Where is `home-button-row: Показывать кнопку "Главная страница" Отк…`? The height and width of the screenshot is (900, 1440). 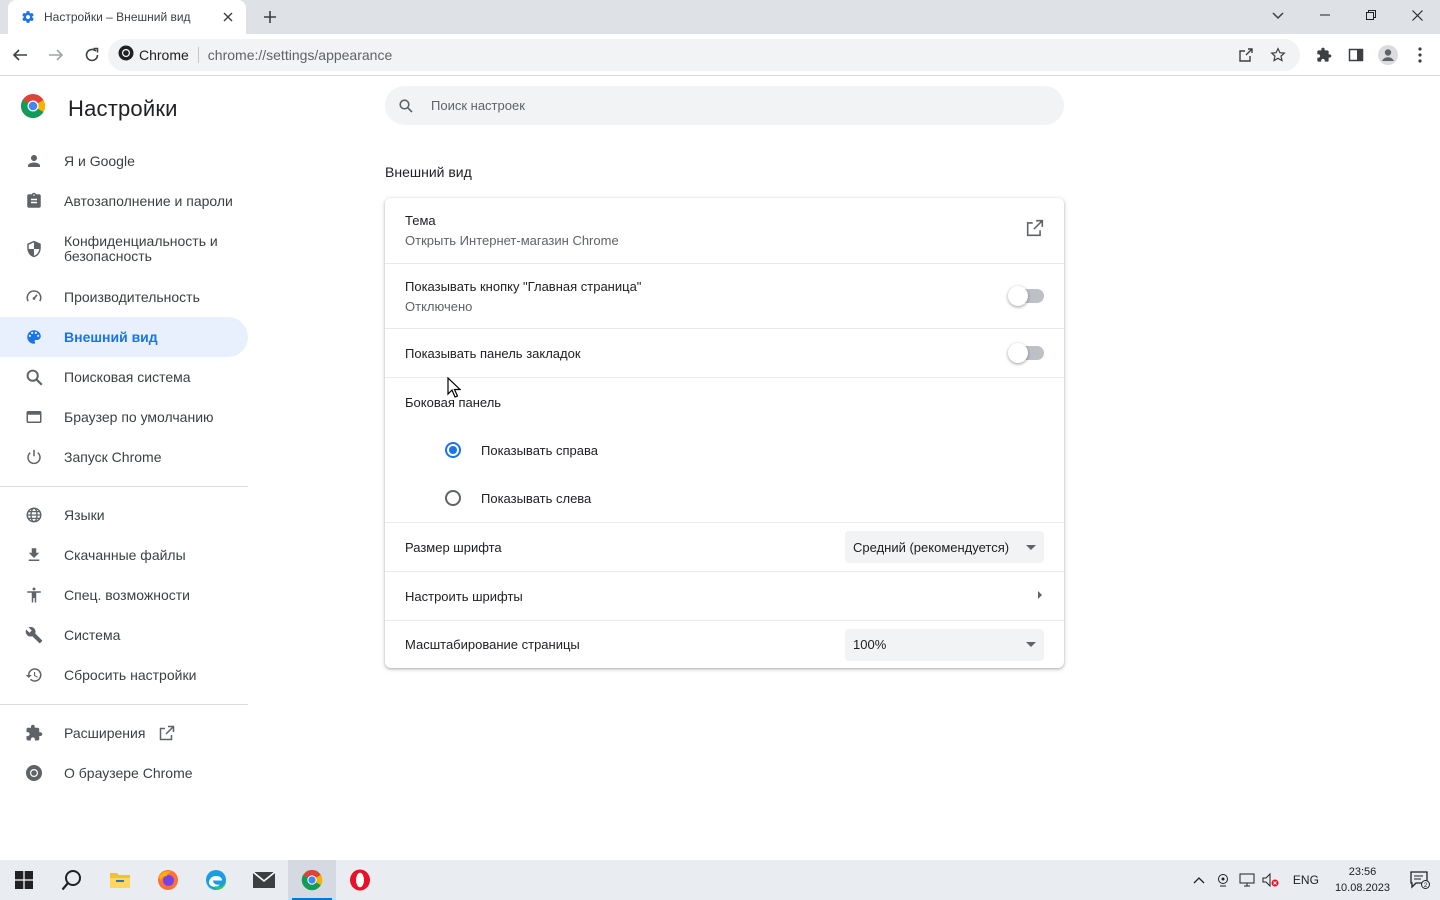
home-button-row: Показывать кнопку "Главная страница" Отк… is located at coordinates (724, 295).